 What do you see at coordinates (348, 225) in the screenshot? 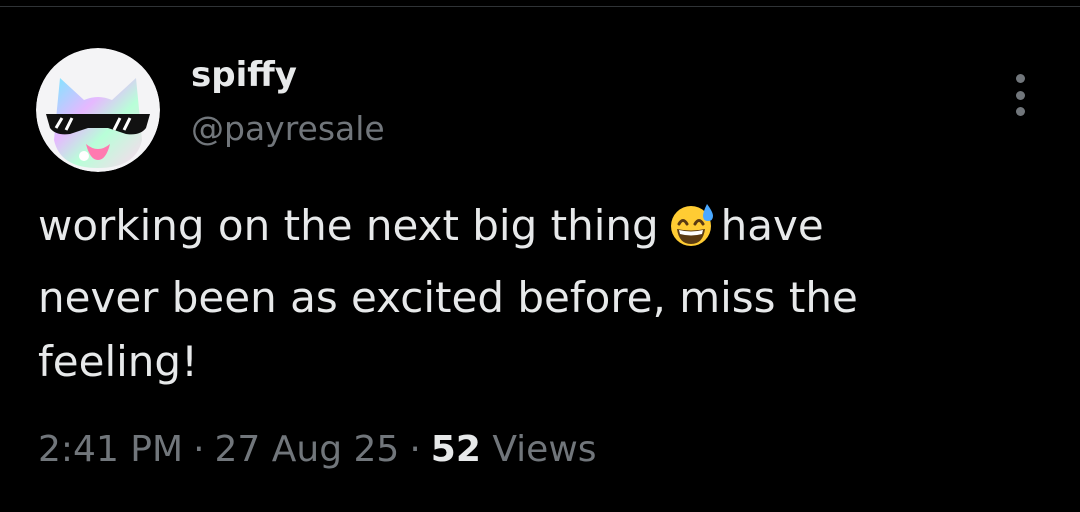
I see `tweet-line-1-start: working on the next big thing` at bounding box center [348, 225].